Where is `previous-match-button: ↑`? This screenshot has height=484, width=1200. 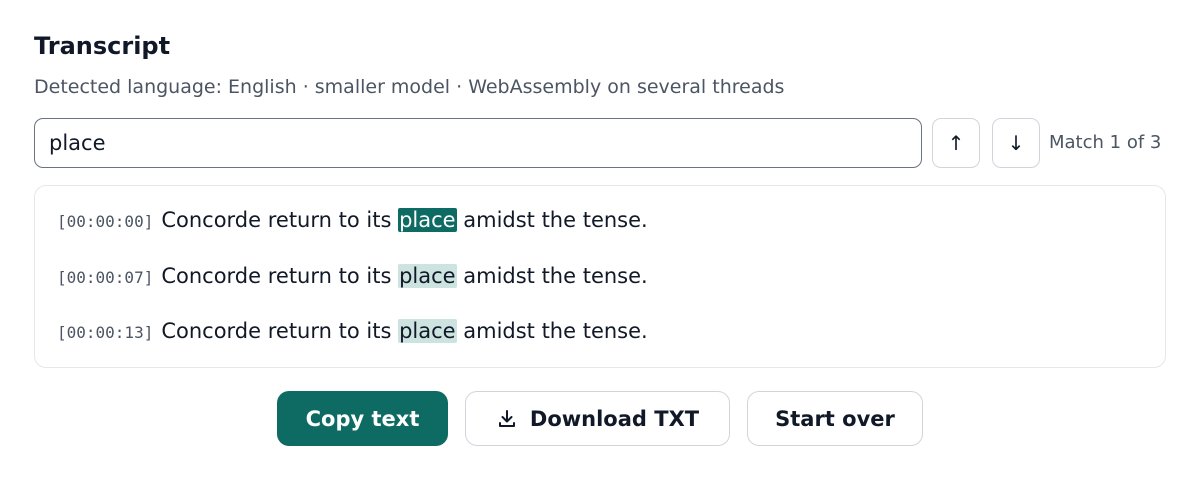
previous-match-button: ↑ is located at coordinates (956, 143).